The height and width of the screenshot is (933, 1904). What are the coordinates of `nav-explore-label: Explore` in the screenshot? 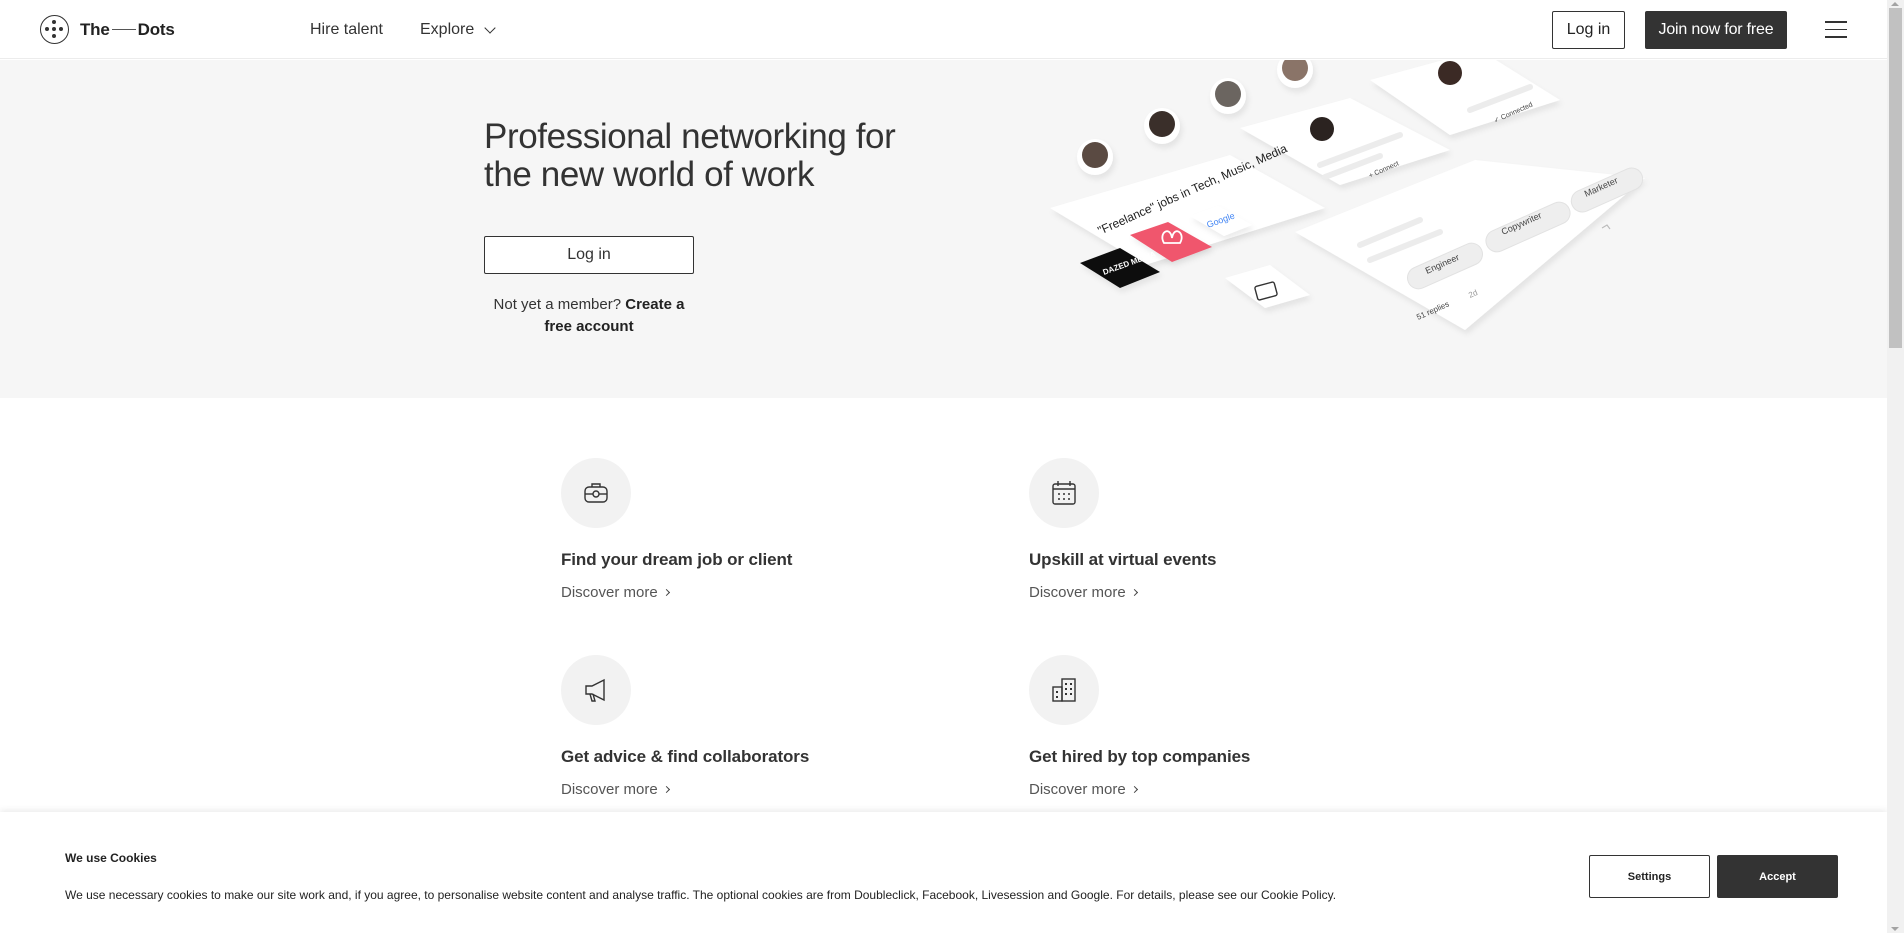 It's located at (447, 29).